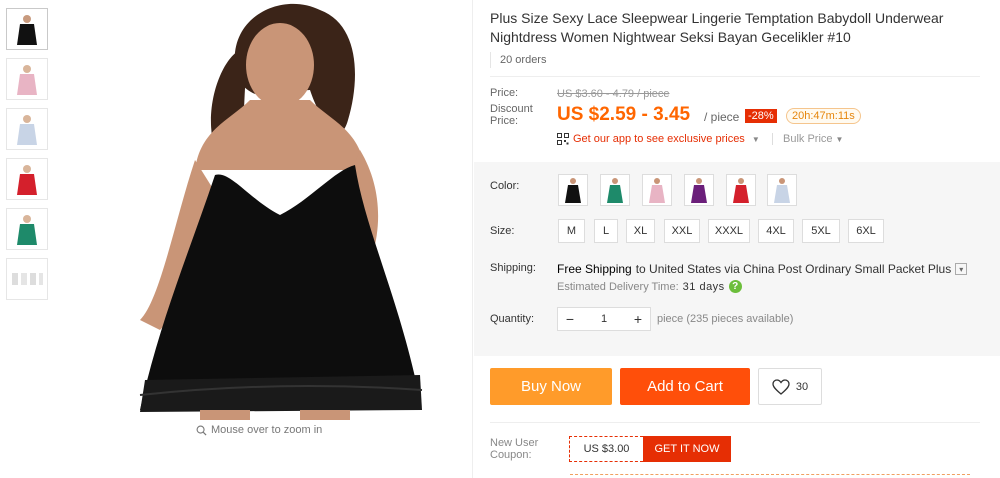 The height and width of the screenshot is (478, 1000). What do you see at coordinates (618, 286) in the screenshot?
I see `delivery-label: Estimated Delivery Time:` at bounding box center [618, 286].